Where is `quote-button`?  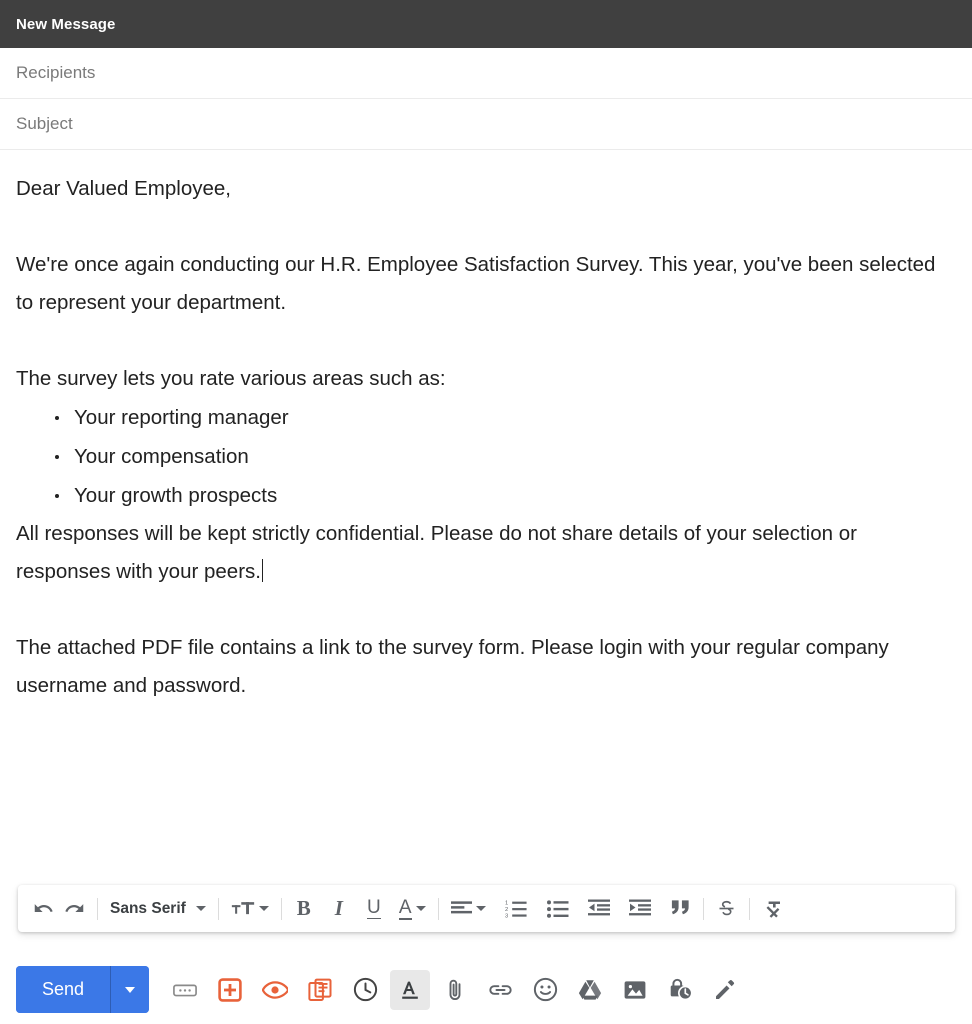
quote-button is located at coordinates (680, 909).